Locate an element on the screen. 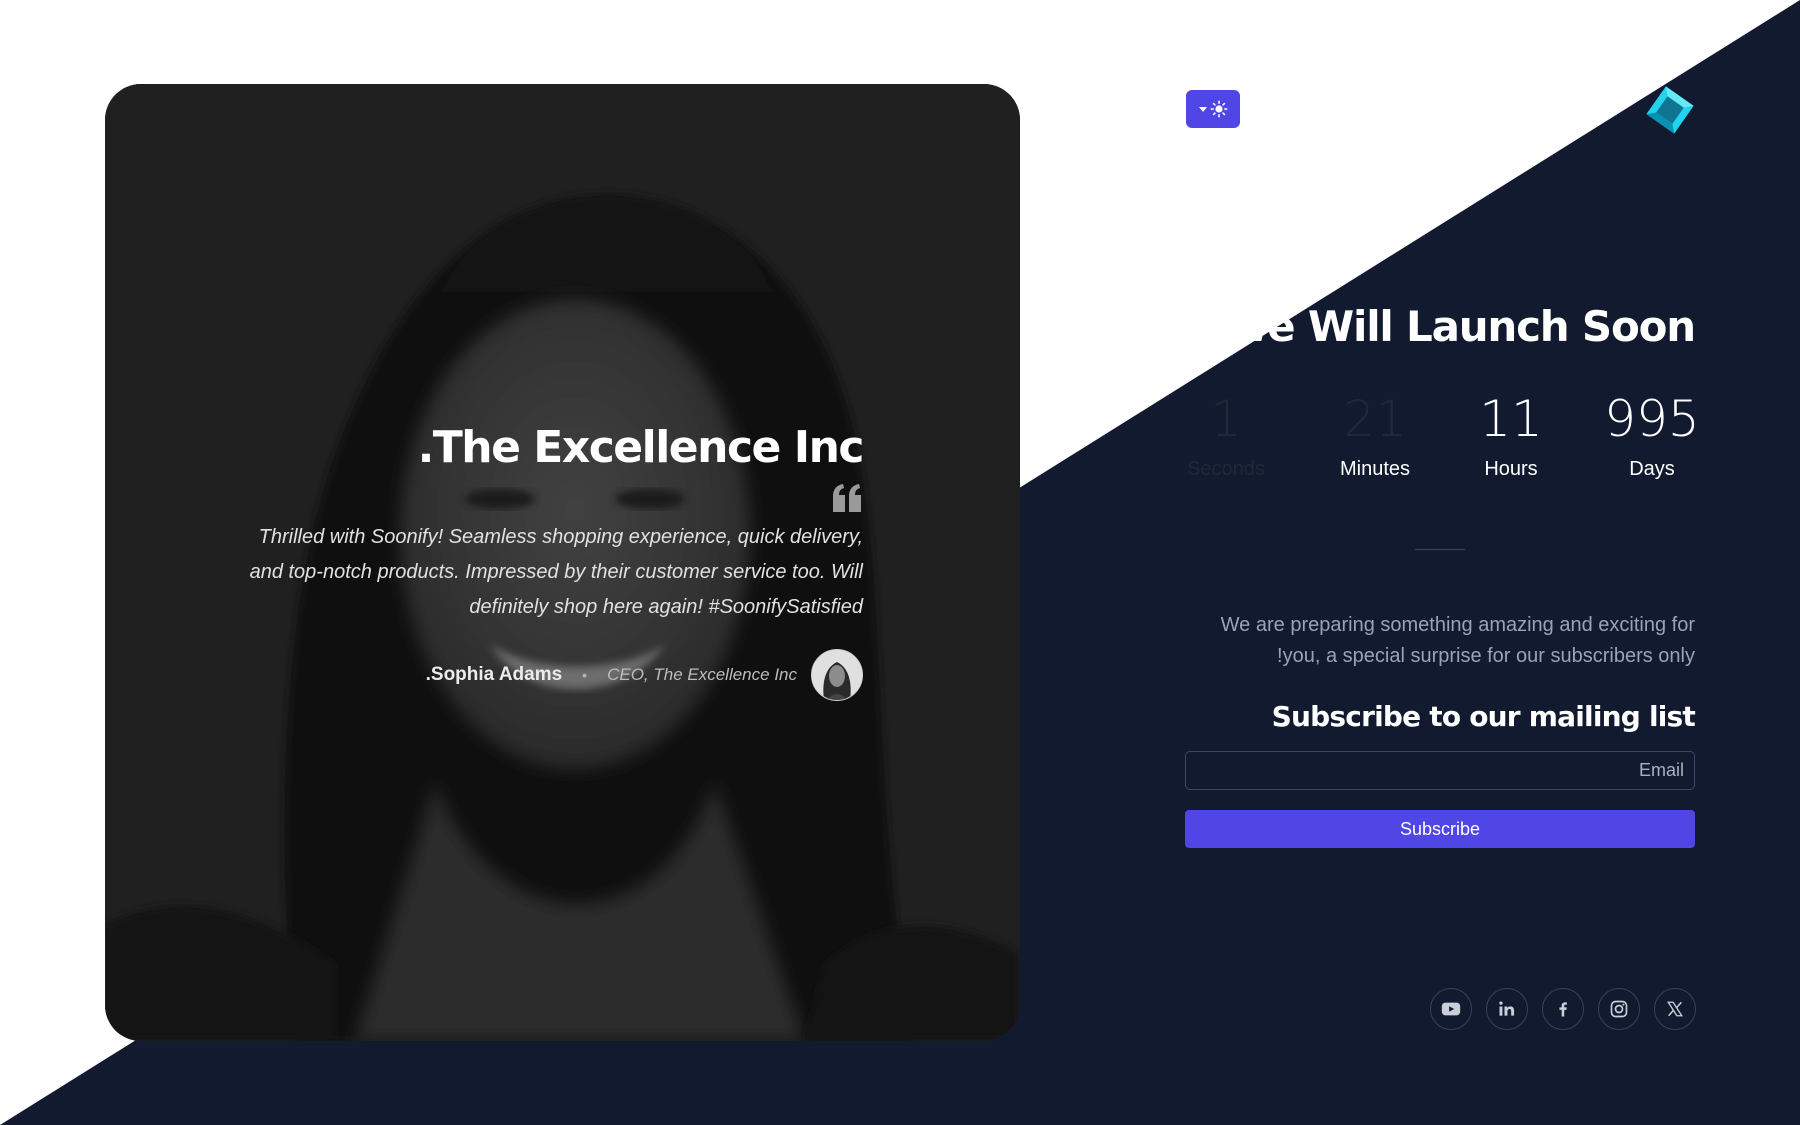 The width and height of the screenshot is (1800, 1125). divider is located at coordinates (1440, 549).